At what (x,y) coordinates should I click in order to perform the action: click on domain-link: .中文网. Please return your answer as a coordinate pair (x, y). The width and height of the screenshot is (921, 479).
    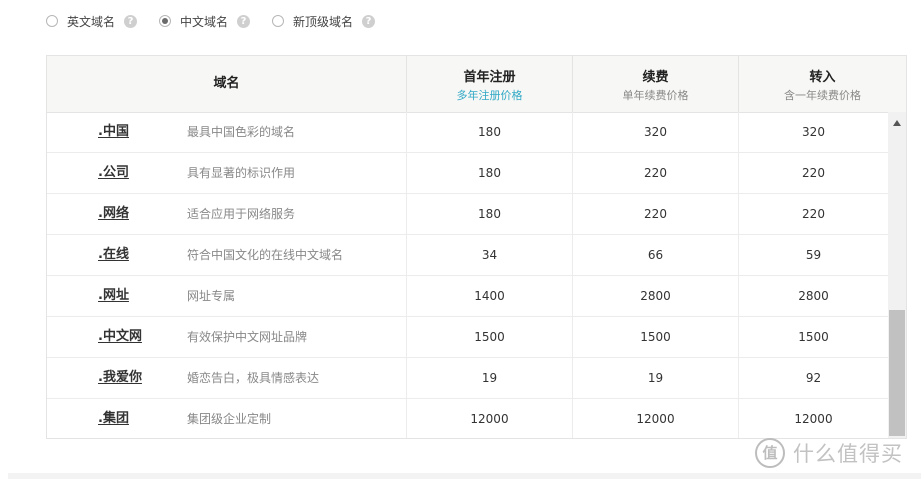
    Looking at the image, I should click on (120, 337).